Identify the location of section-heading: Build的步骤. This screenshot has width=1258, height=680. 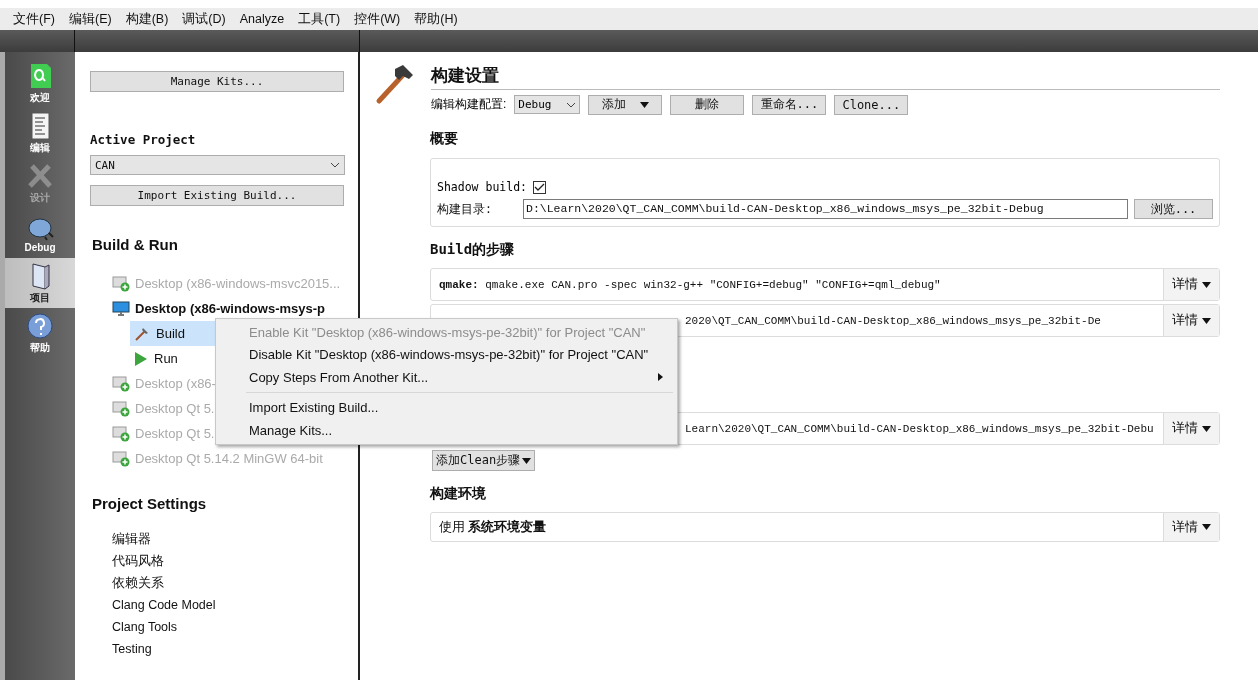
(473, 250).